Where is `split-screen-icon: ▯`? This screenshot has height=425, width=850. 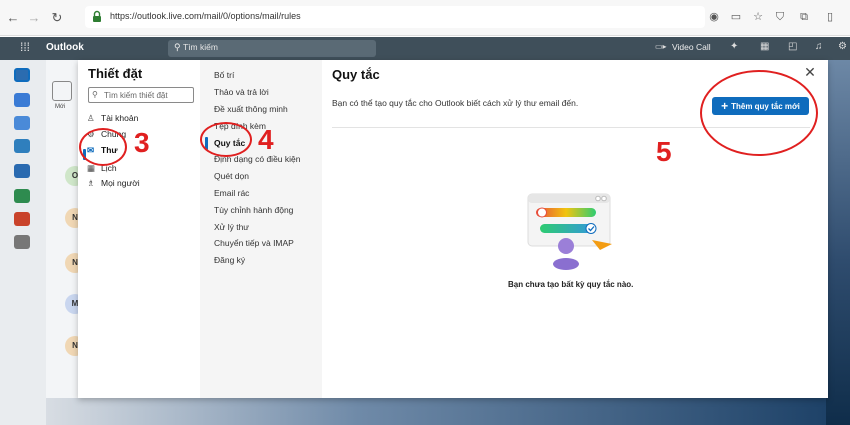 split-screen-icon: ▯ is located at coordinates (830, 17).